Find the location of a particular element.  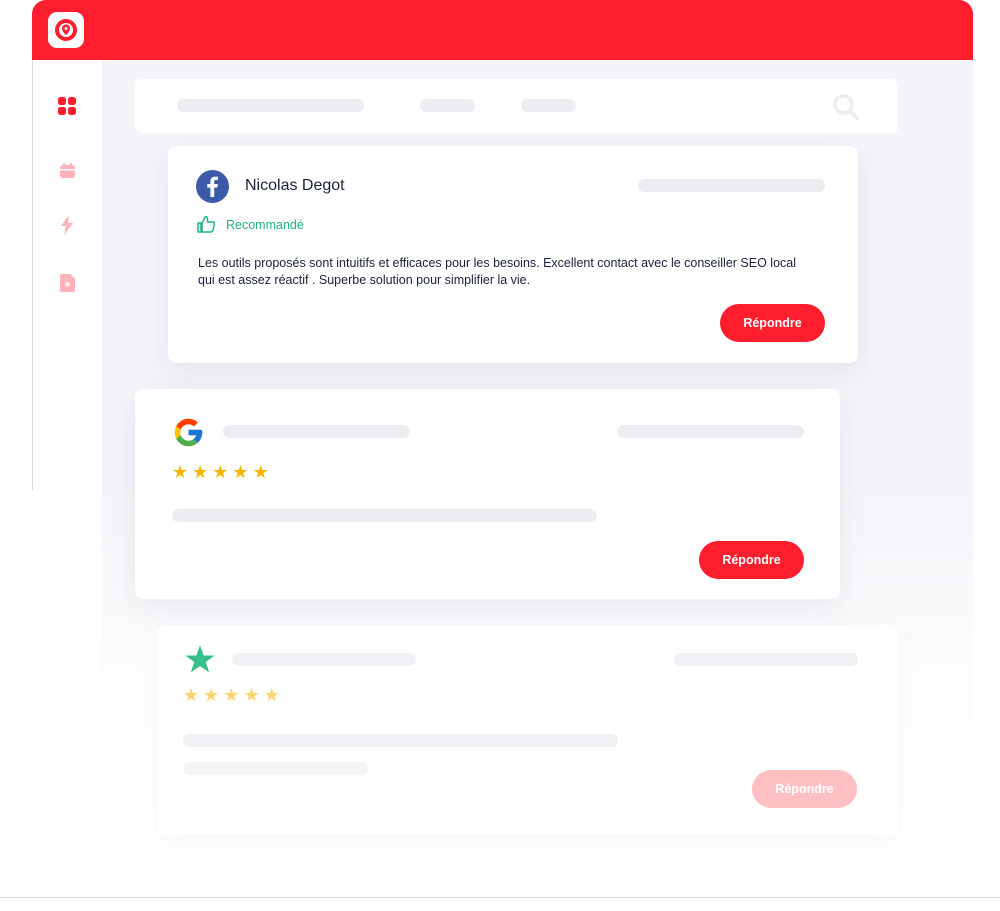

sidebar is located at coordinates (67, 275).